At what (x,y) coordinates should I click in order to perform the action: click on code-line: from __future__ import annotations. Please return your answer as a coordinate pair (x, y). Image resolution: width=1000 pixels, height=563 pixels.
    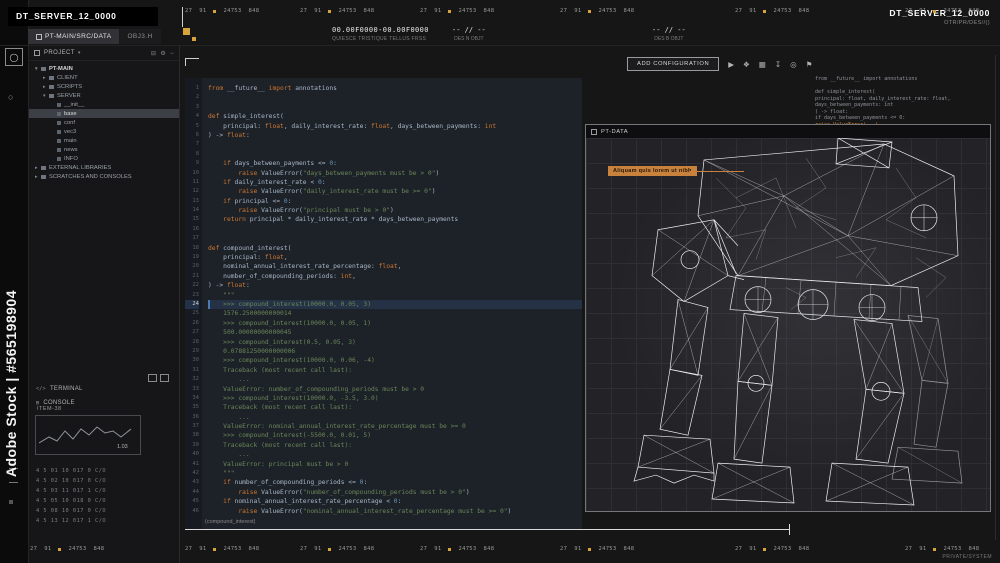
    Looking at the image, I should click on (395, 88).